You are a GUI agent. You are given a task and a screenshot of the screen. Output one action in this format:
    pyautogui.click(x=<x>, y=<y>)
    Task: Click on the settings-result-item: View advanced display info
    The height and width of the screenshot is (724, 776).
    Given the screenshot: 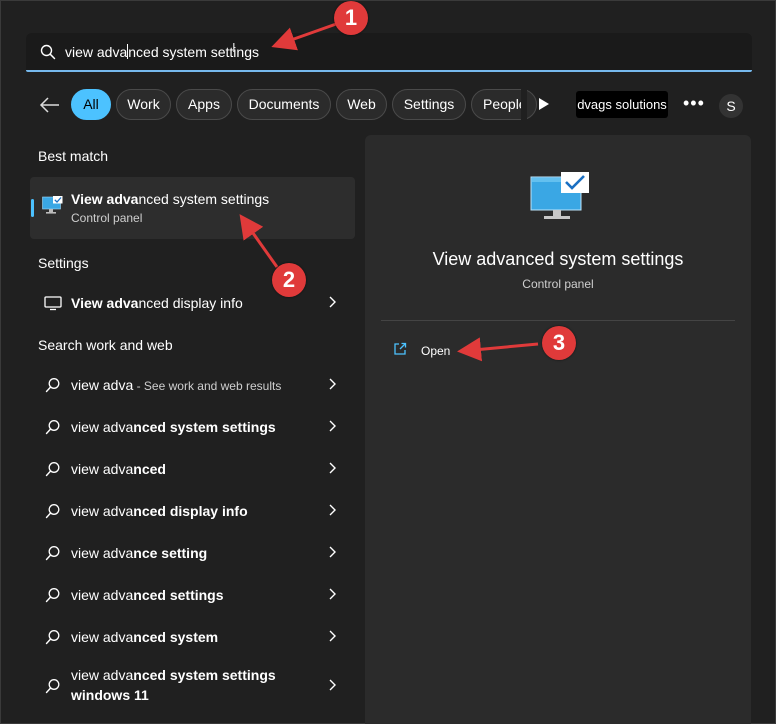 What is the action you would take?
    pyautogui.click(x=192, y=303)
    